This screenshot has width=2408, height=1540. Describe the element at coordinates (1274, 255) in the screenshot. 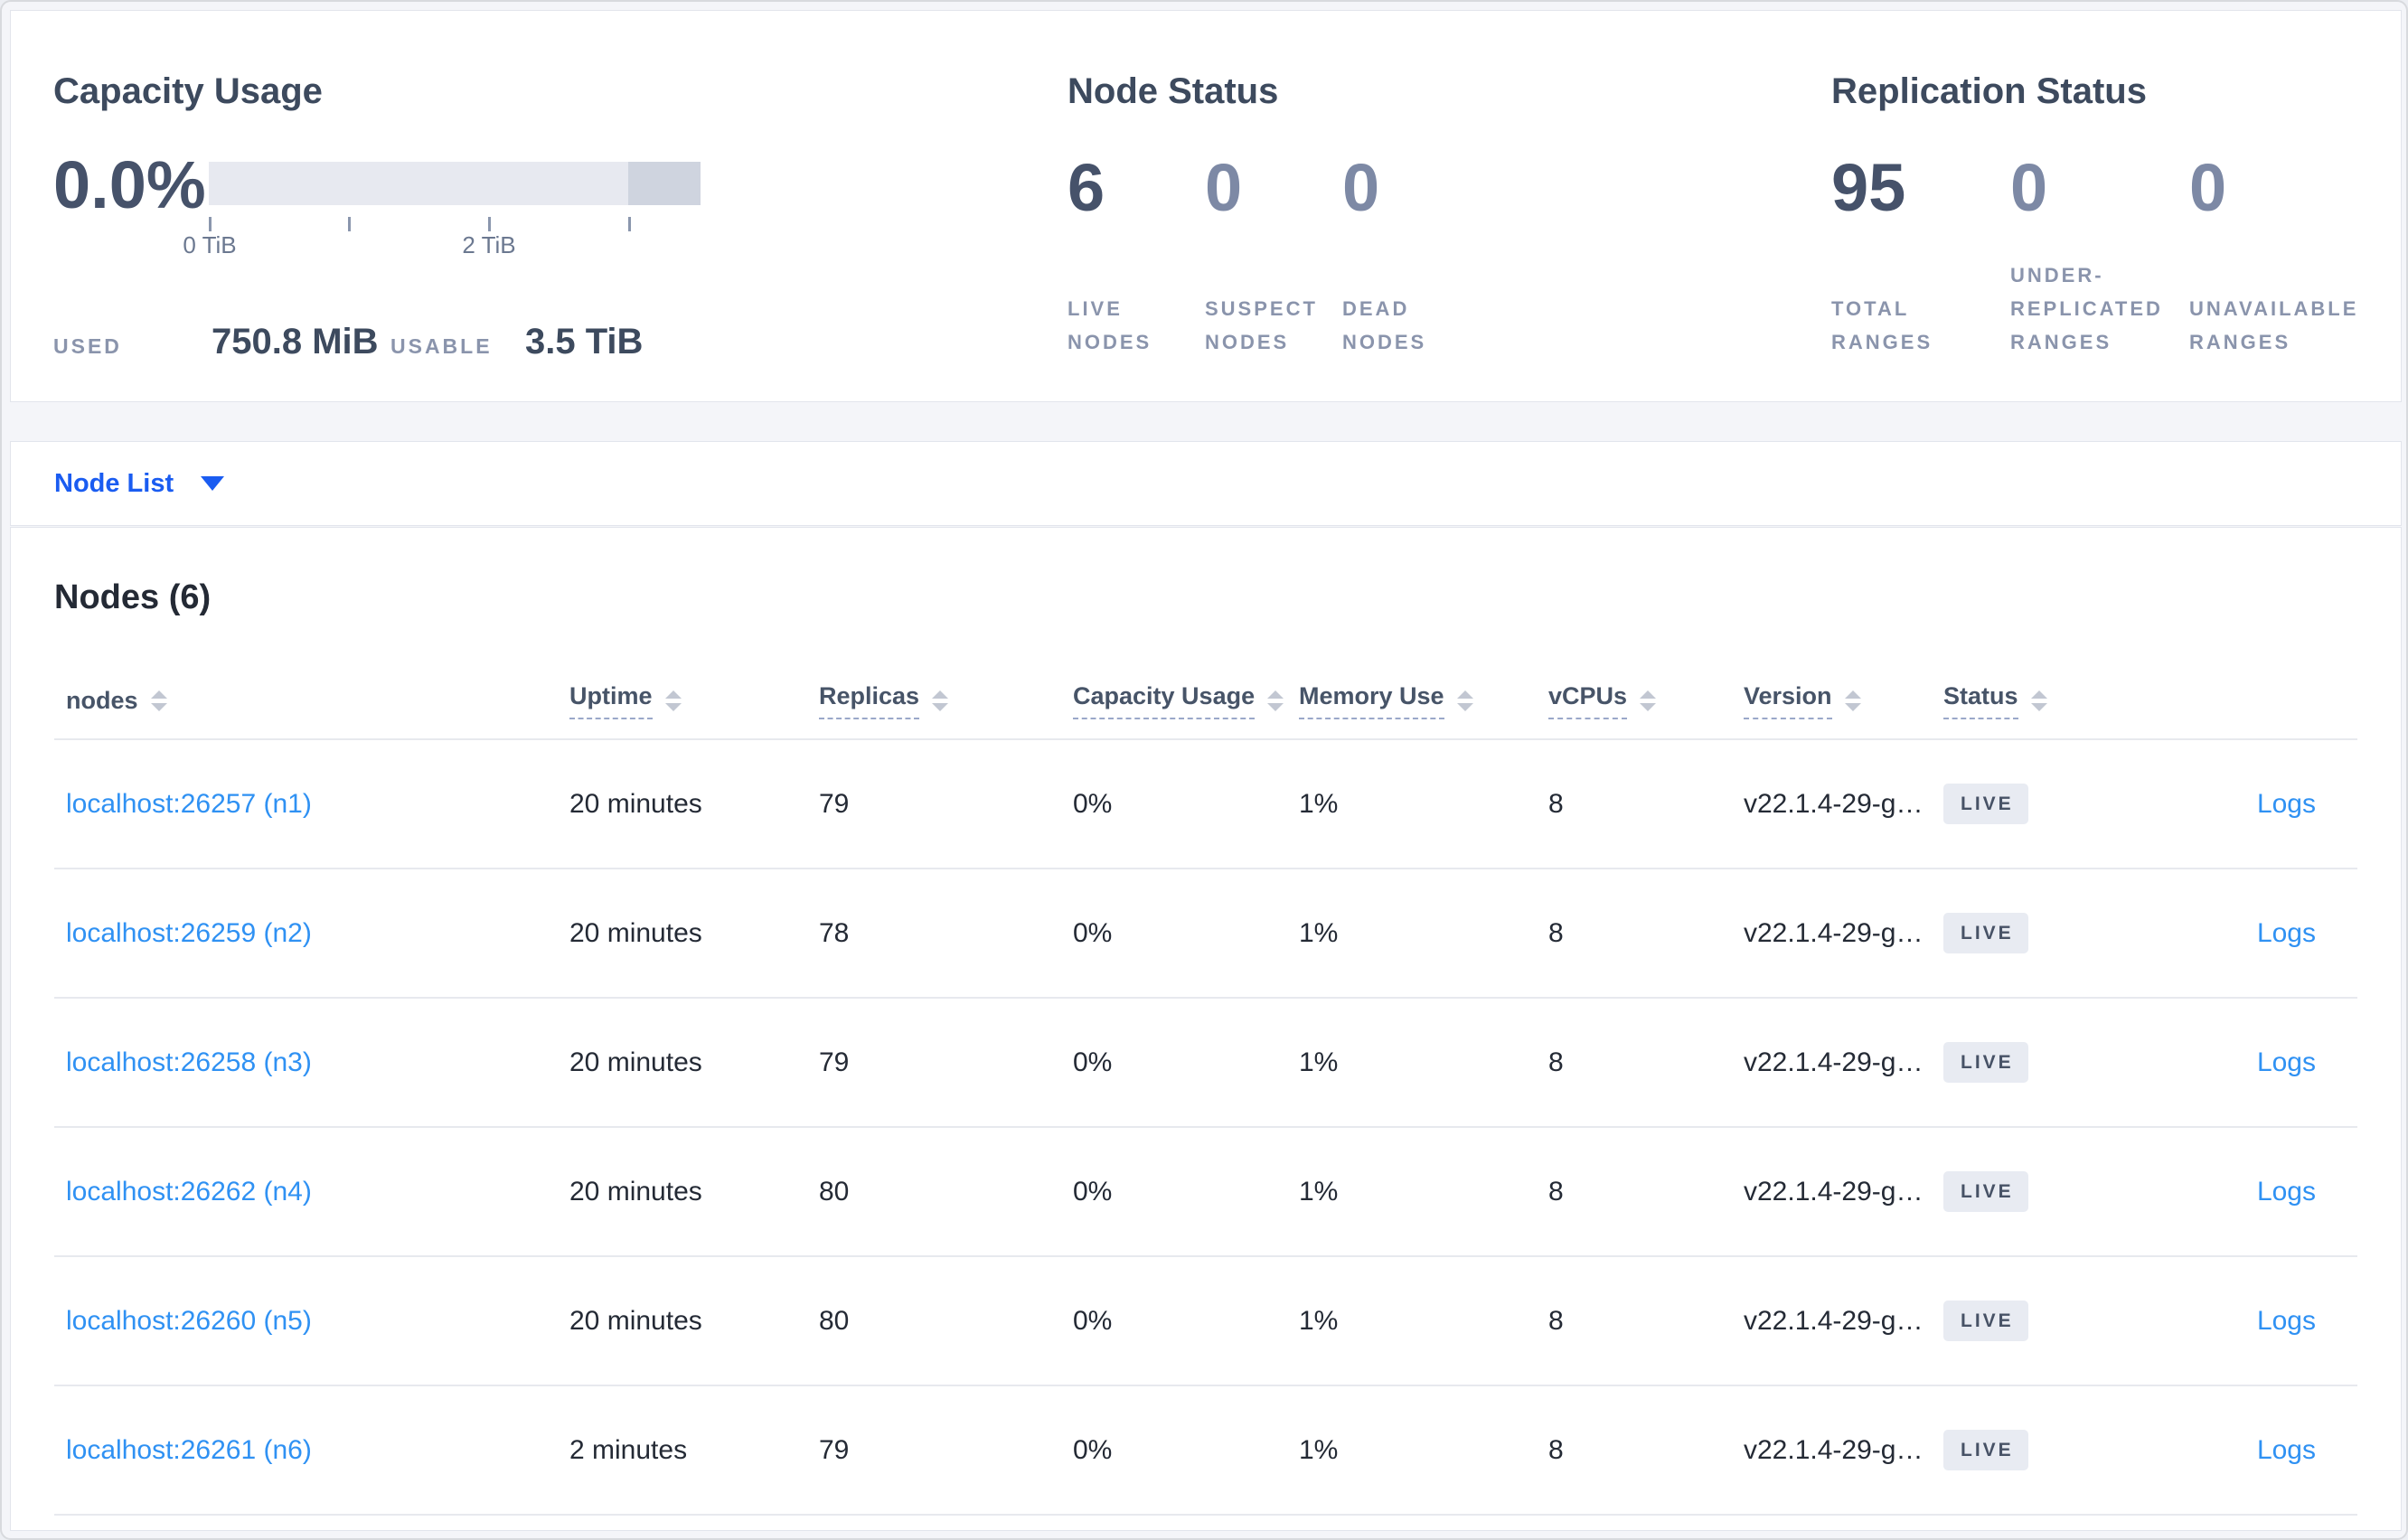

I see `node-status-stats: 6 LIVE NODES 0 SUSPECT NODES 0 DEAD NODES` at that location.